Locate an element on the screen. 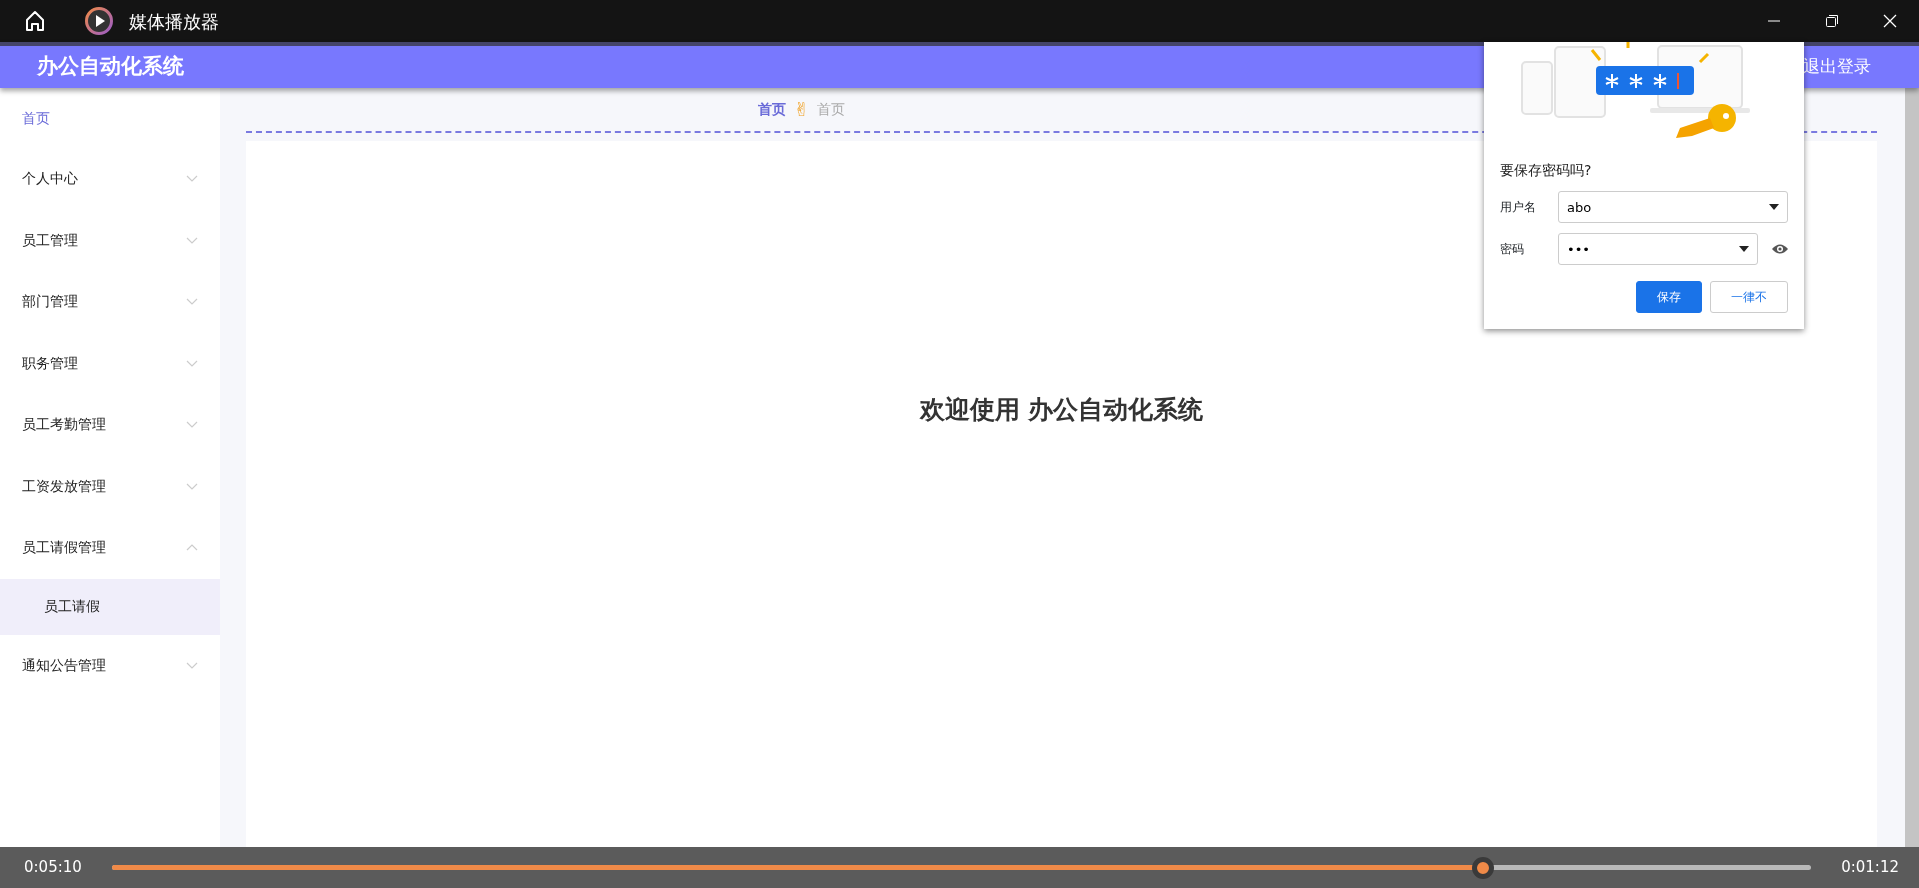  seek-bar is located at coordinates (961, 867).